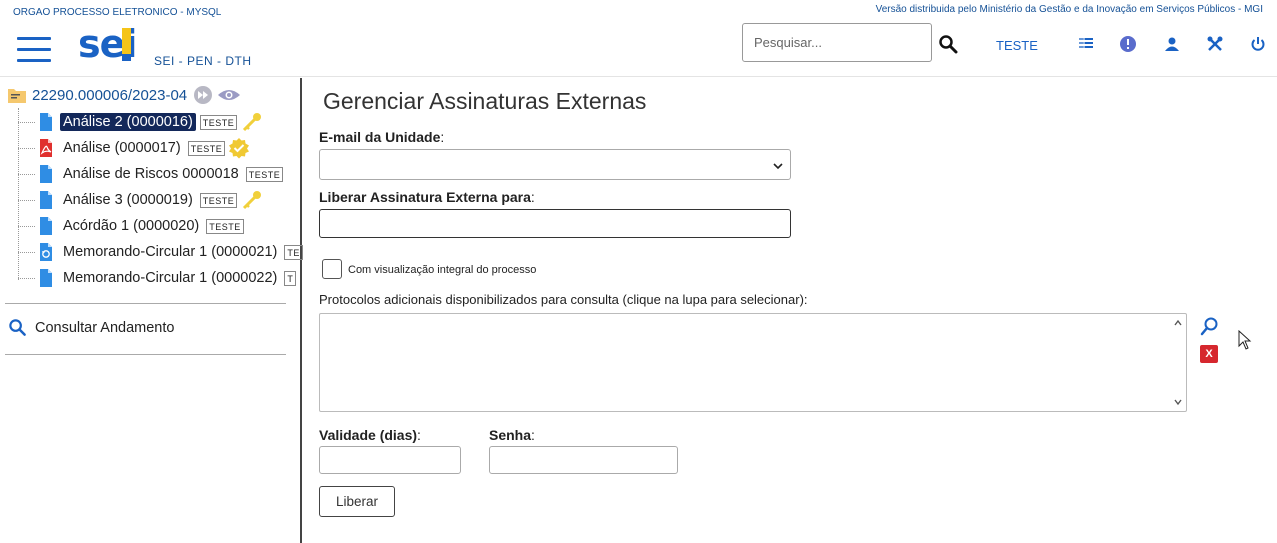 This screenshot has height=543, width=1277. What do you see at coordinates (1178, 323) in the screenshot?
I see `scroll-up-icon` at bounding box center [1178, 323].